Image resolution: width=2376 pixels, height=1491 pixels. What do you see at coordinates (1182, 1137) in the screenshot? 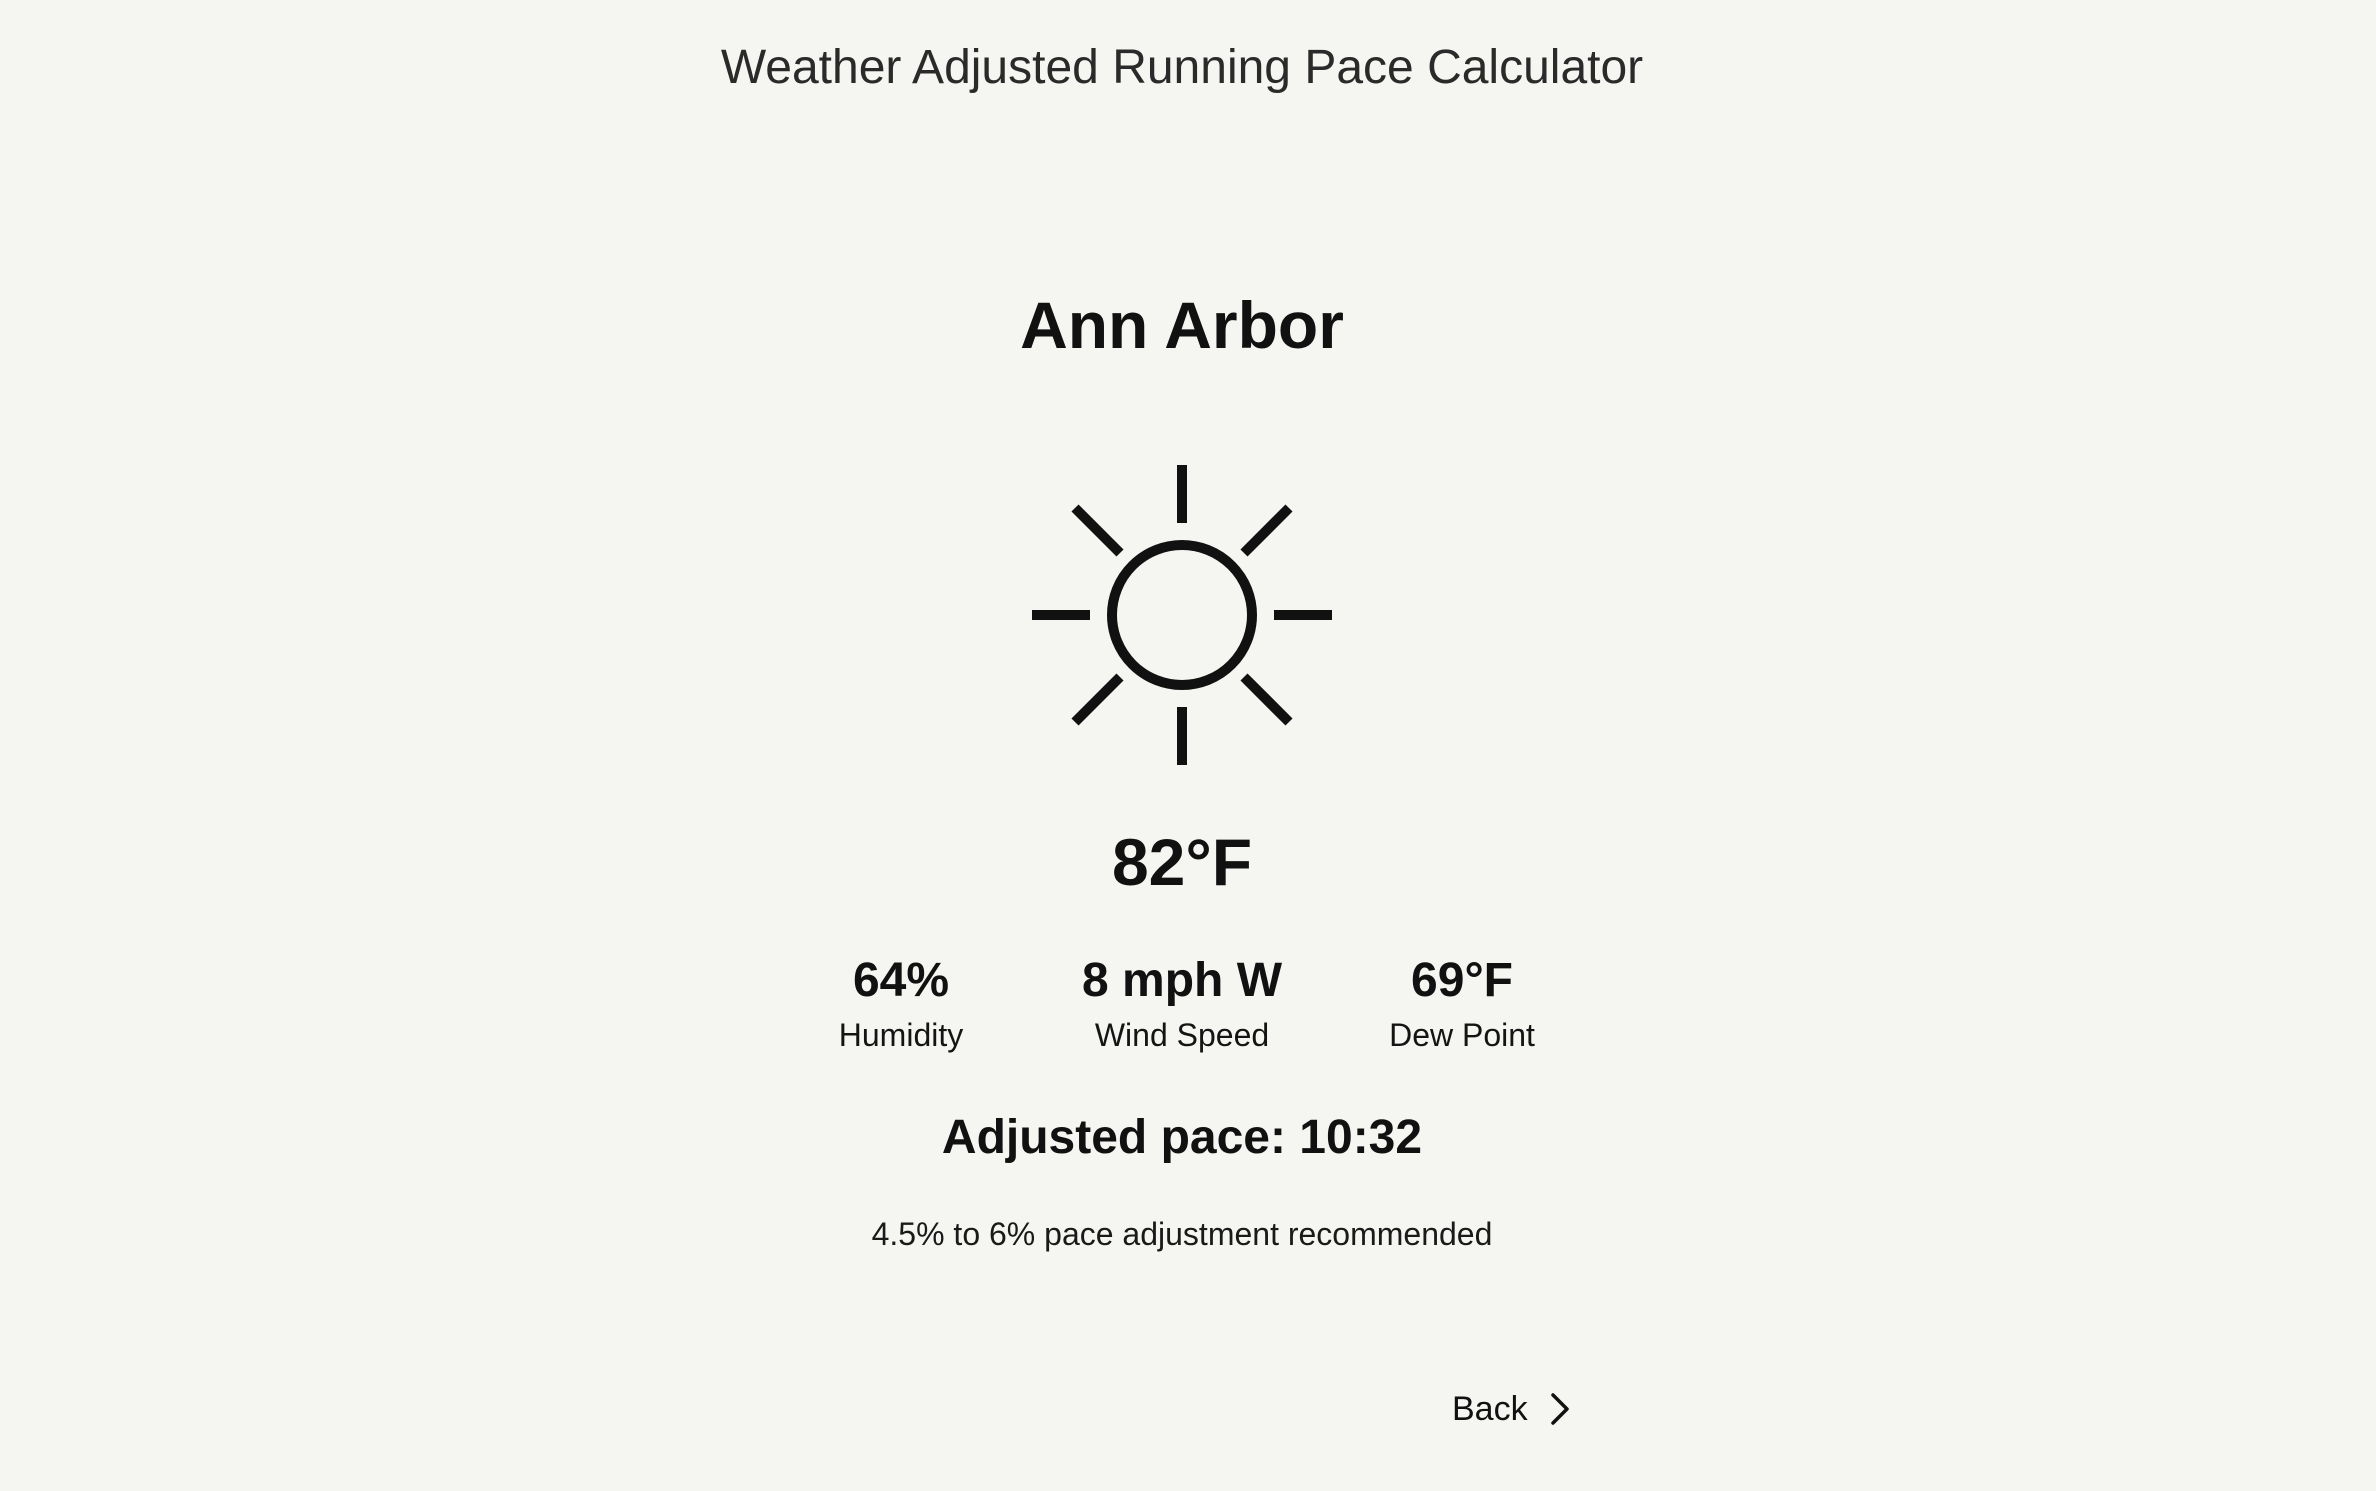
I see `adjusted-pace: Adjusted pace: 10:32` at bounding box center [1182, 1137].